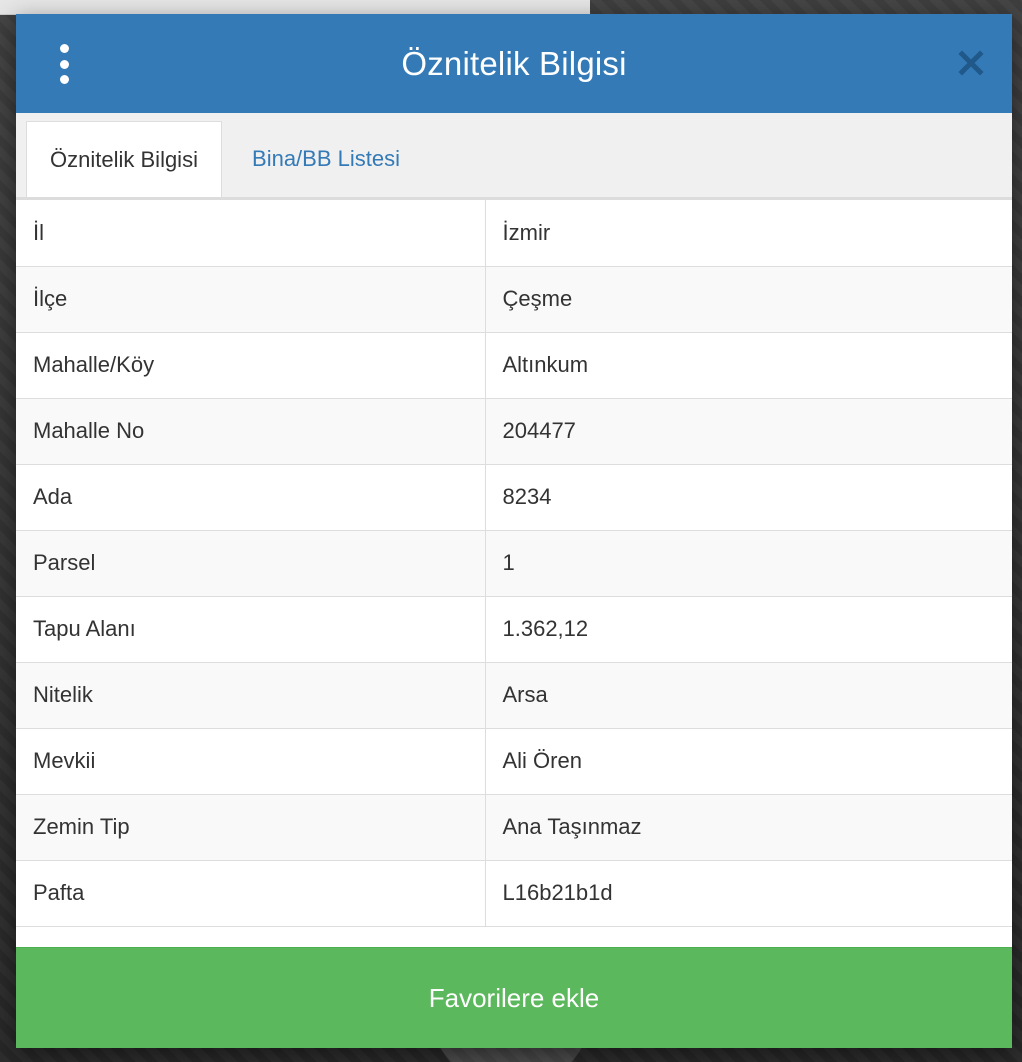 The width and height of the screenshot is (1022, 1062). I want to click on attribute-key: Zemin Tip, so click(251, 827).